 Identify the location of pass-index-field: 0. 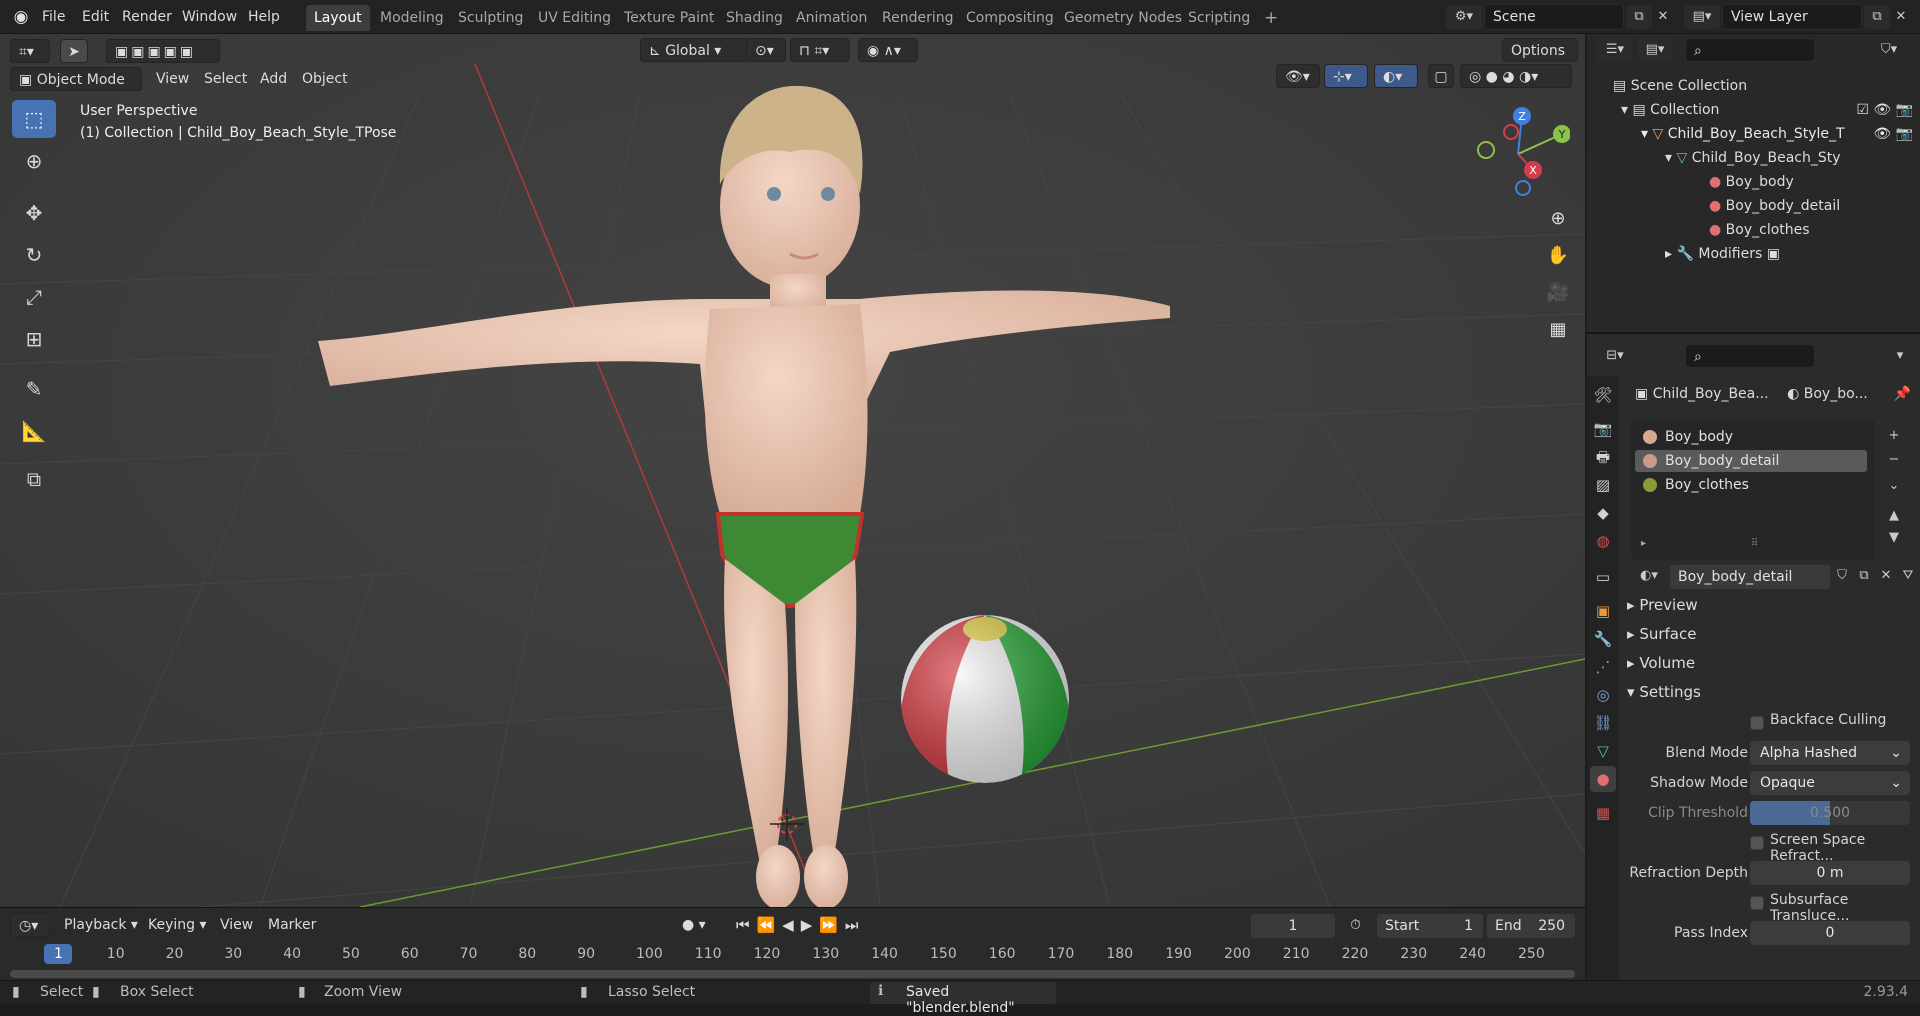
(1830, 933).